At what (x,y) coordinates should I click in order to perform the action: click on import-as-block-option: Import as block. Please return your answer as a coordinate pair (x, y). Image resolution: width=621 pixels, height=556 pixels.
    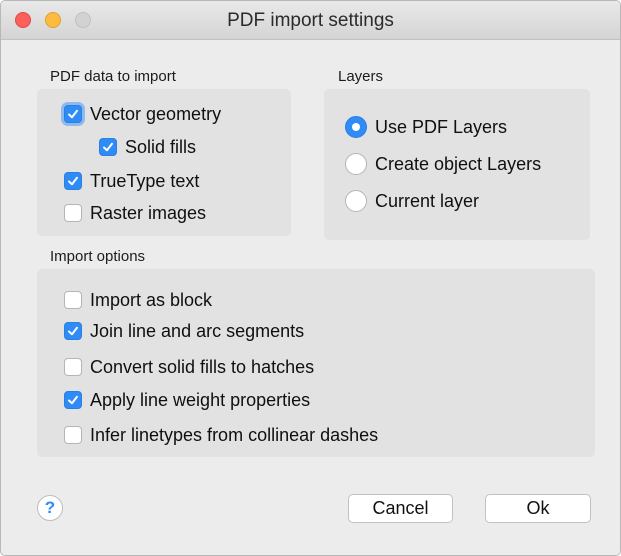
    Looking at the image, I should click on (138, 300).